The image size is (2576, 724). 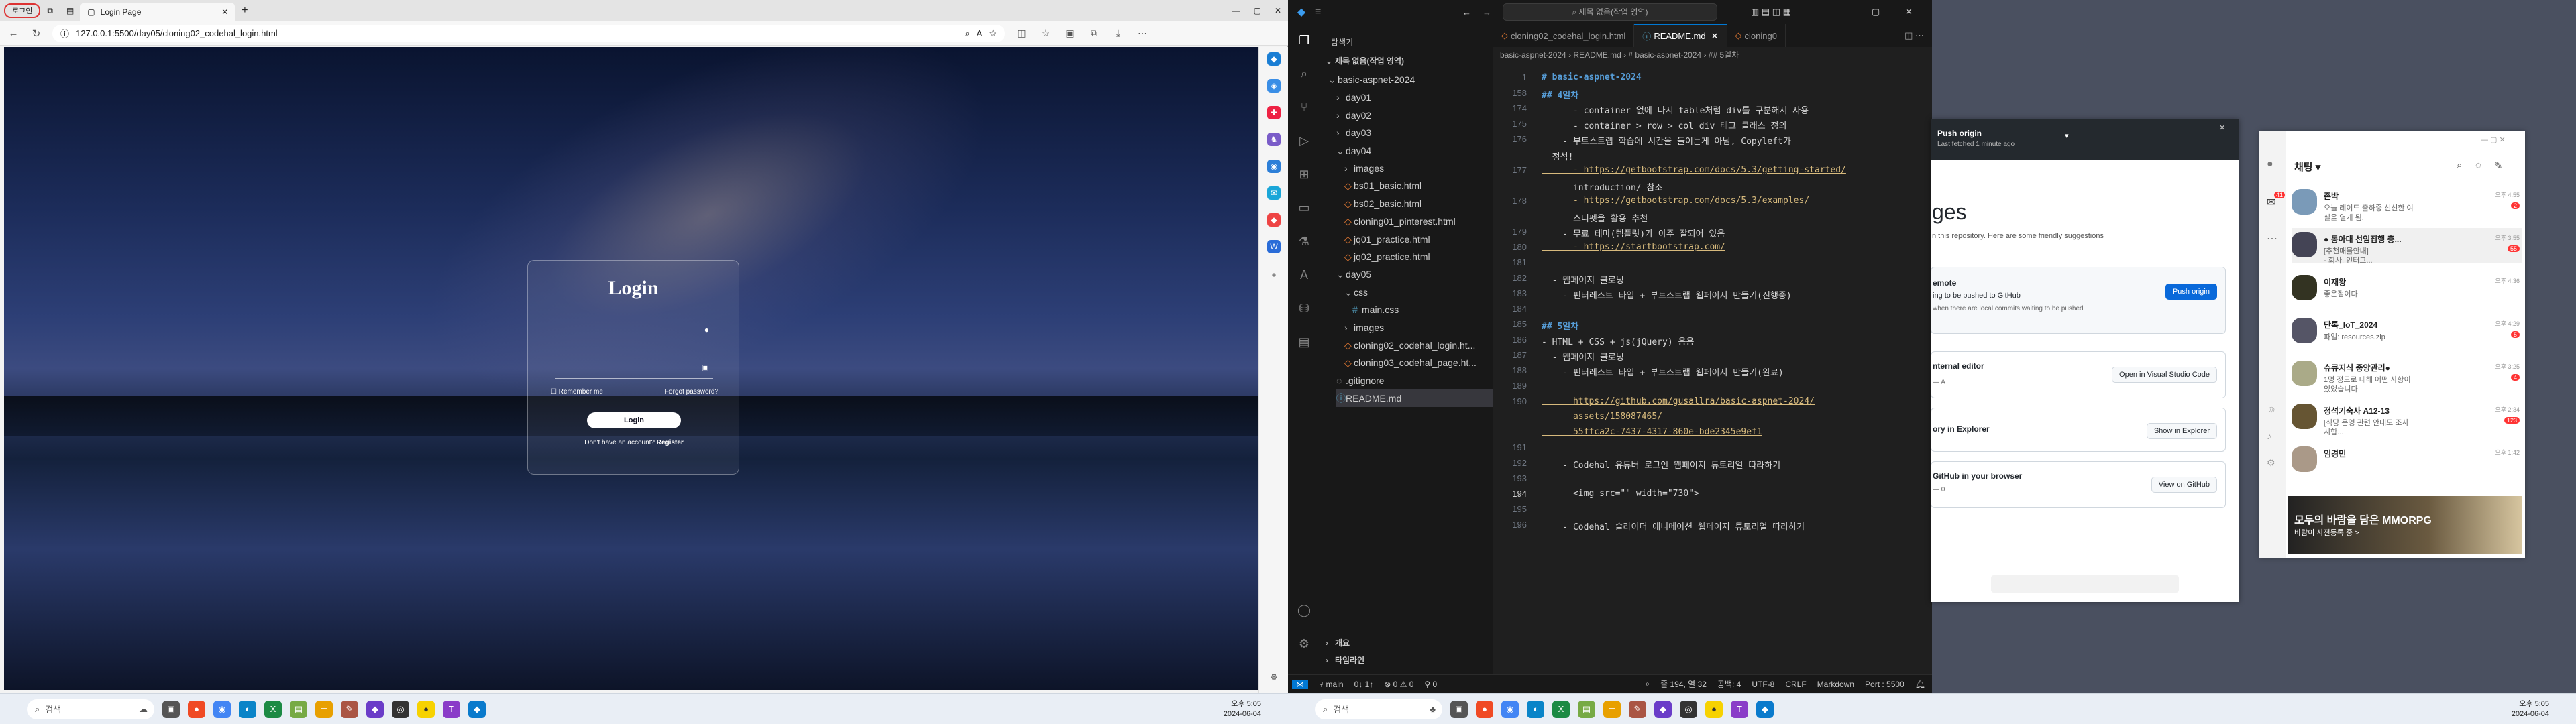 I want to click on chat-list-item: 슈큐지식 중앙관리● 1명 정도로 대해 어떤 사항이 있었습니다 오후 3:25 4, so click(x=2407, y=375).